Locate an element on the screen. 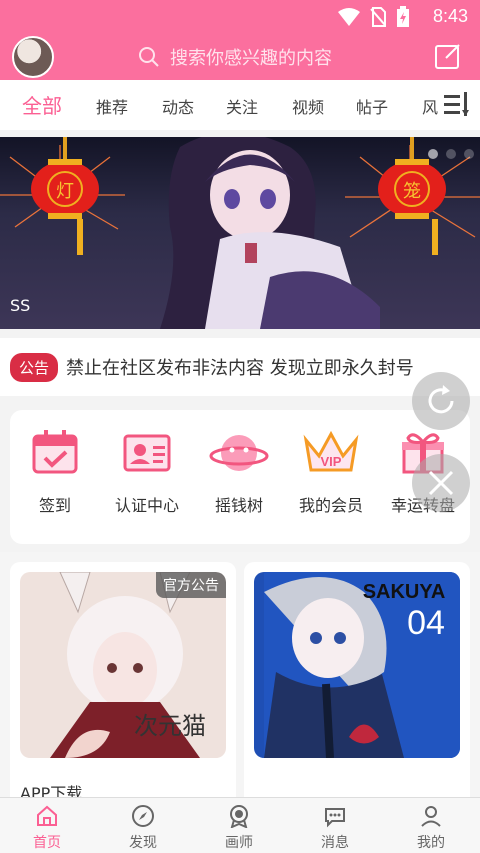 The width and height of the screenshot is (480, 853). bottom-navigation: 首页 发现 画师 消息 我的 is located at coordinates (240, 825).